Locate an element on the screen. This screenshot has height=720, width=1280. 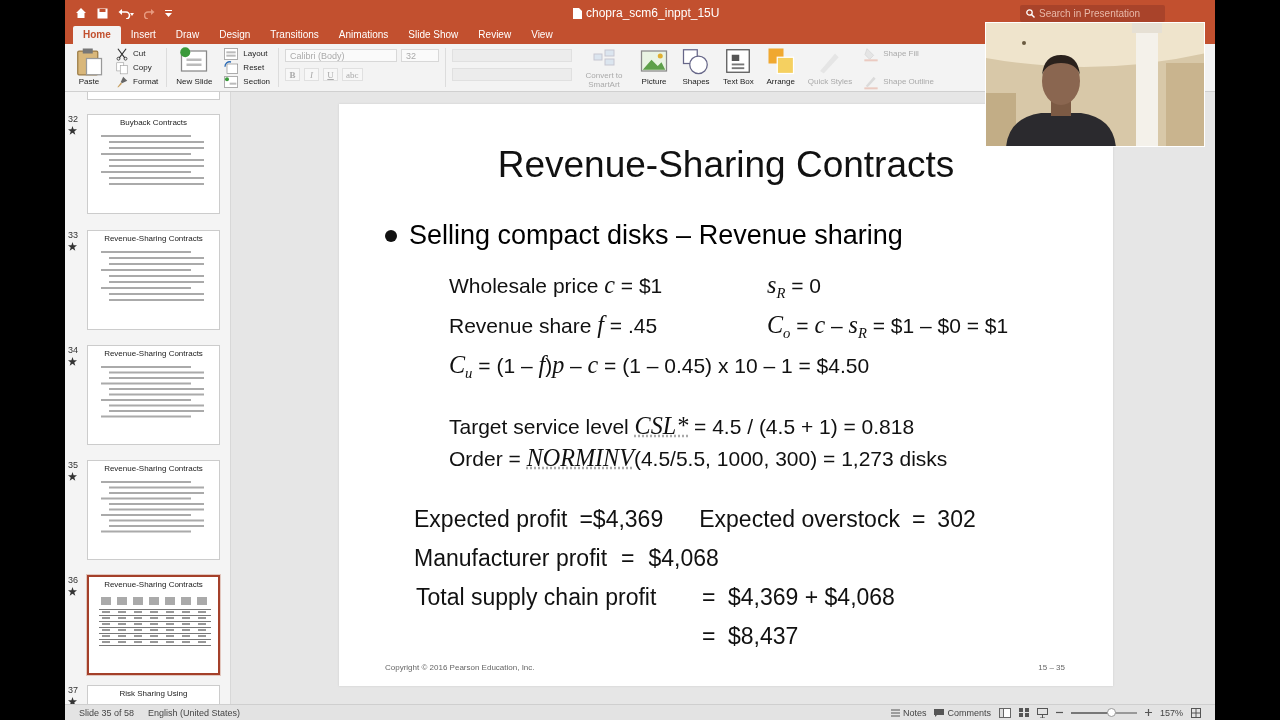
ribbon-tab: Insert is located at coordinates (143, 35).